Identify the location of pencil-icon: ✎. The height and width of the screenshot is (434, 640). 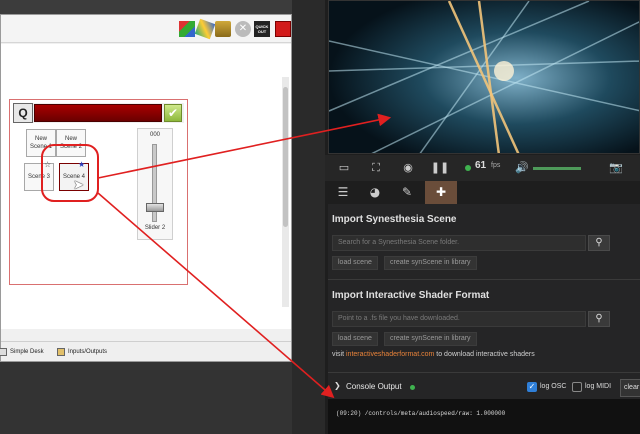
(407, 192).